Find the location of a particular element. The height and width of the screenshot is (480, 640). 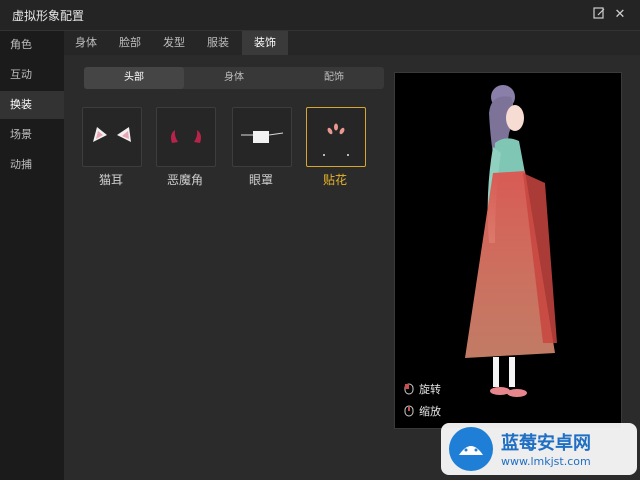

tab-hair: 发型 is located at coordinates (174, 43).